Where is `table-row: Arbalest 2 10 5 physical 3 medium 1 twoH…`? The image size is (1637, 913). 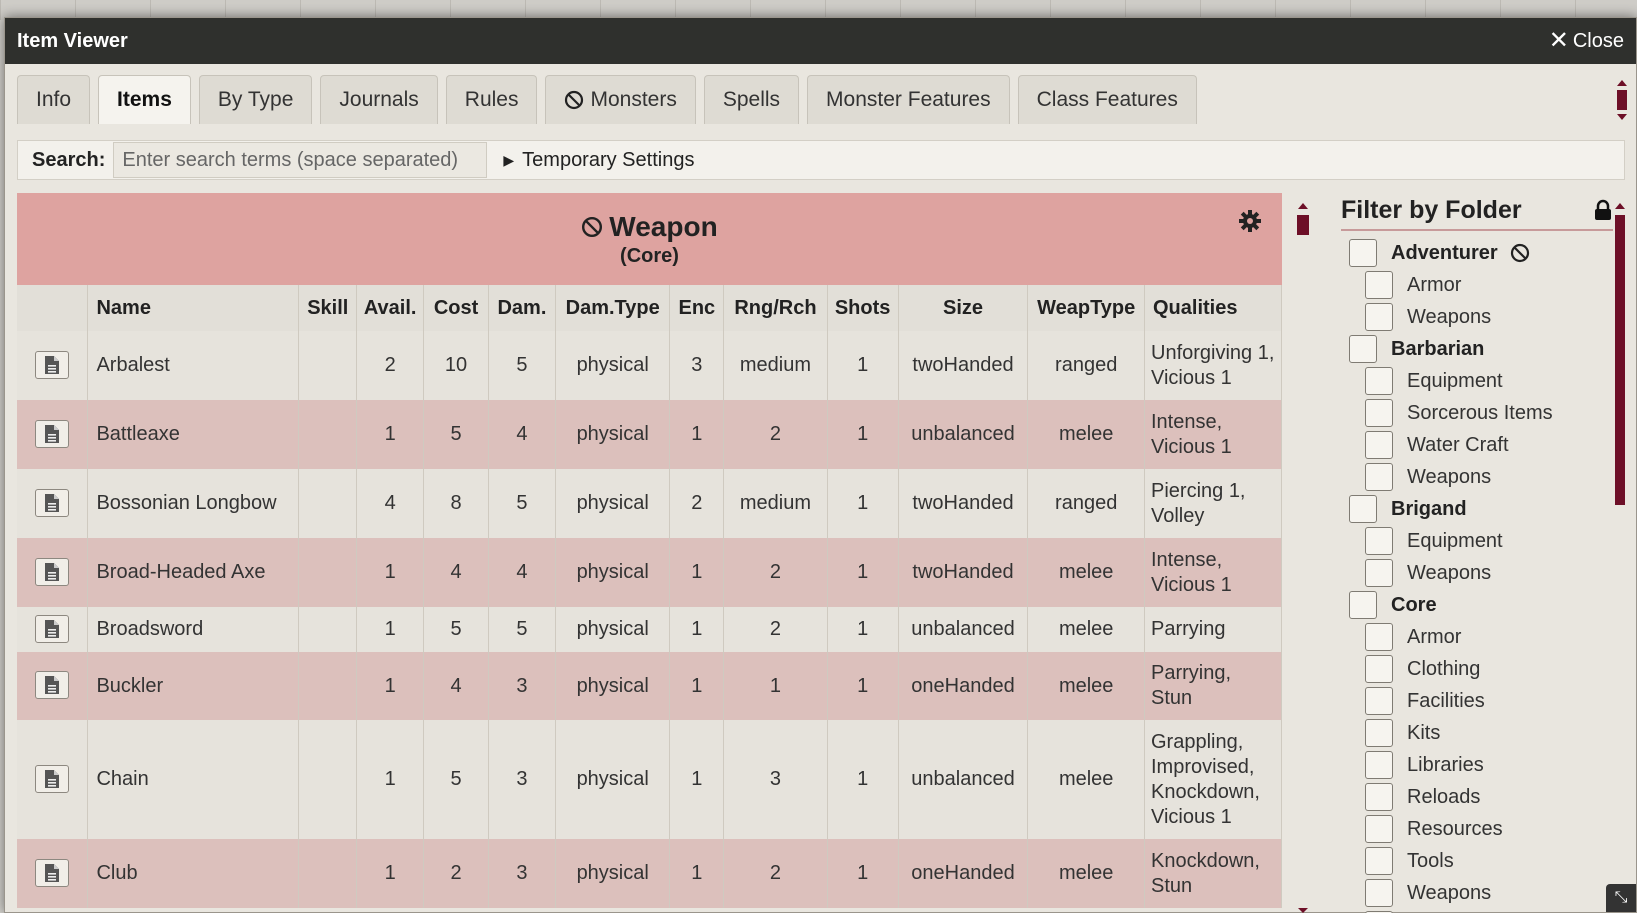 table-row: Arbalest 2 10 5 physical 3 medium 1 twoH… is located at coordinates (649, 365).